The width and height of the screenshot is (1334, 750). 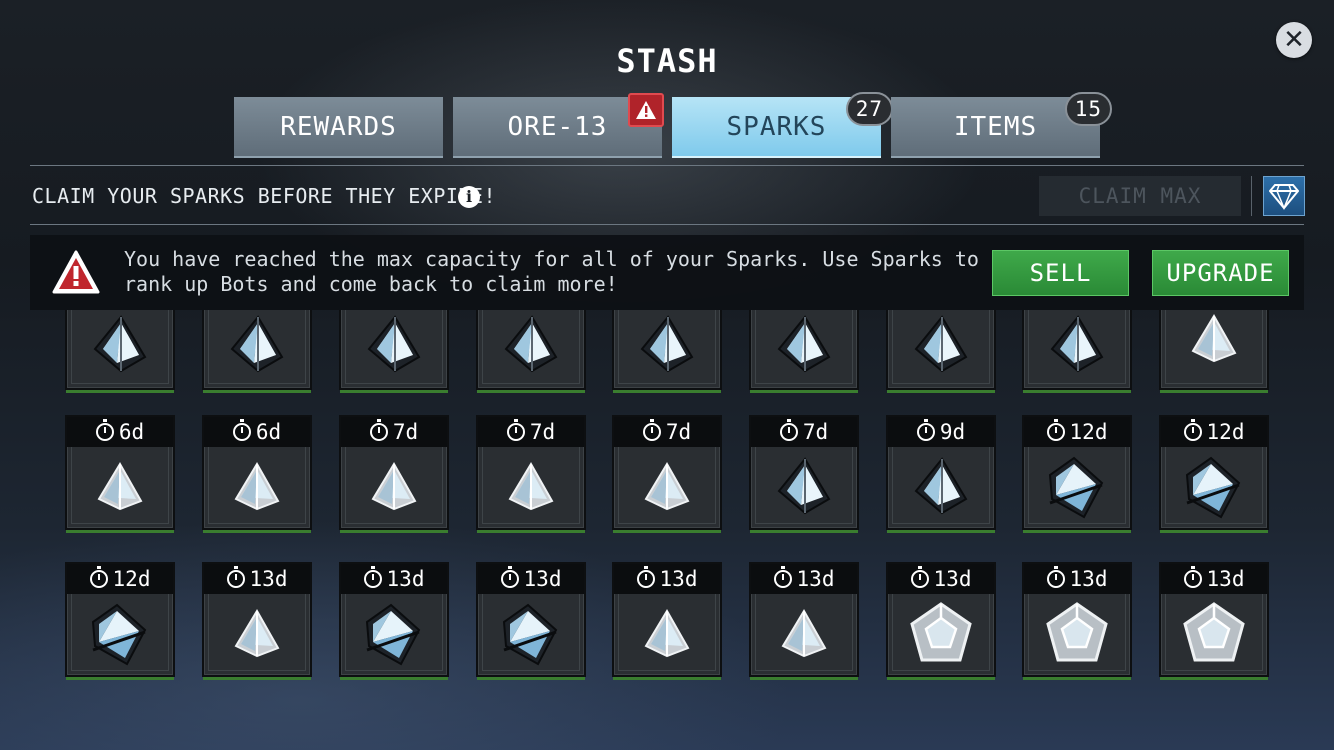 I want to click on filter-icon, so click(x=1284, y=197).